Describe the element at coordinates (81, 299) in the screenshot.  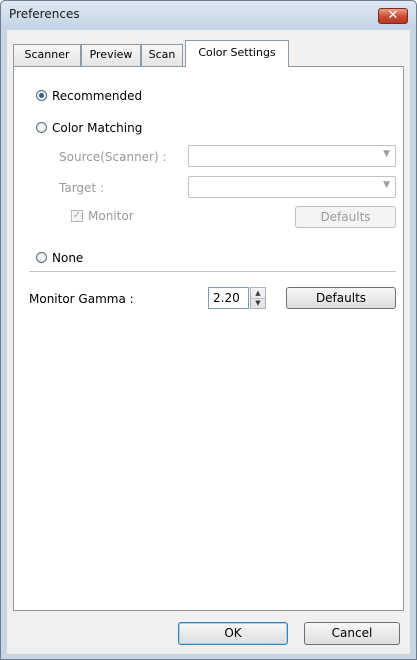
I see `monitor-gamma-label: Monitor Gamma :` at that location.